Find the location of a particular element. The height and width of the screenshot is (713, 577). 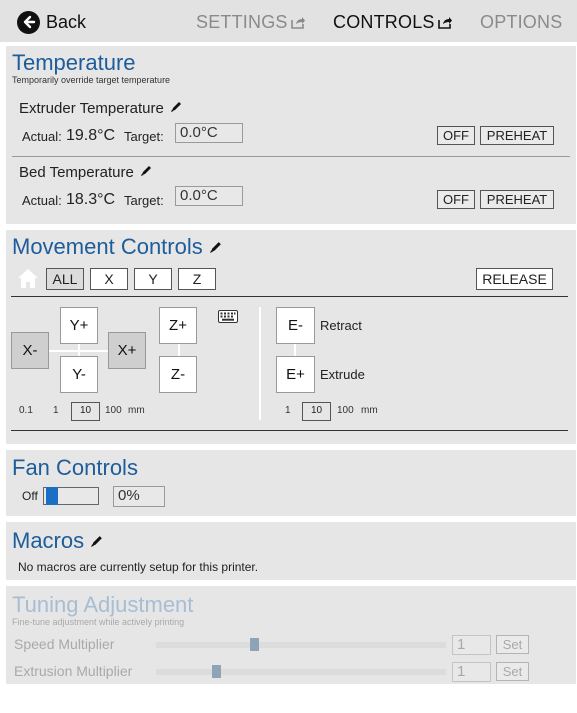

e-step-unit: mm is located at coordinates (369, 410).